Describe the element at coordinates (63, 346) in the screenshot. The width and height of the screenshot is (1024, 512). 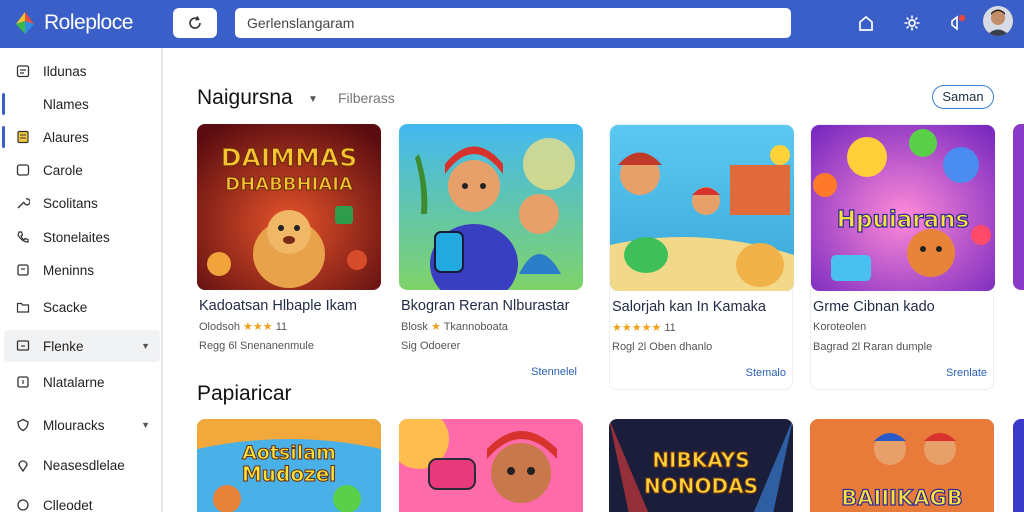
I see `sidebar-item-label: Flenke` at that location.